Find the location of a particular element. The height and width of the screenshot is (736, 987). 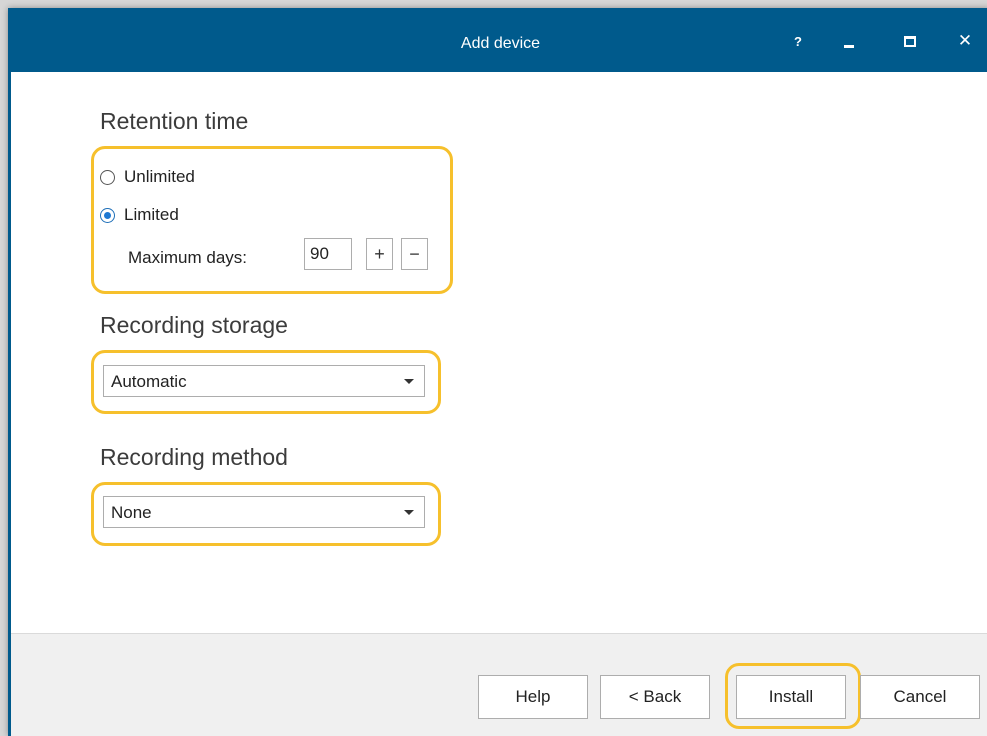

radio-unlimited-label: Unlimited is located at coordinates (159, 176).